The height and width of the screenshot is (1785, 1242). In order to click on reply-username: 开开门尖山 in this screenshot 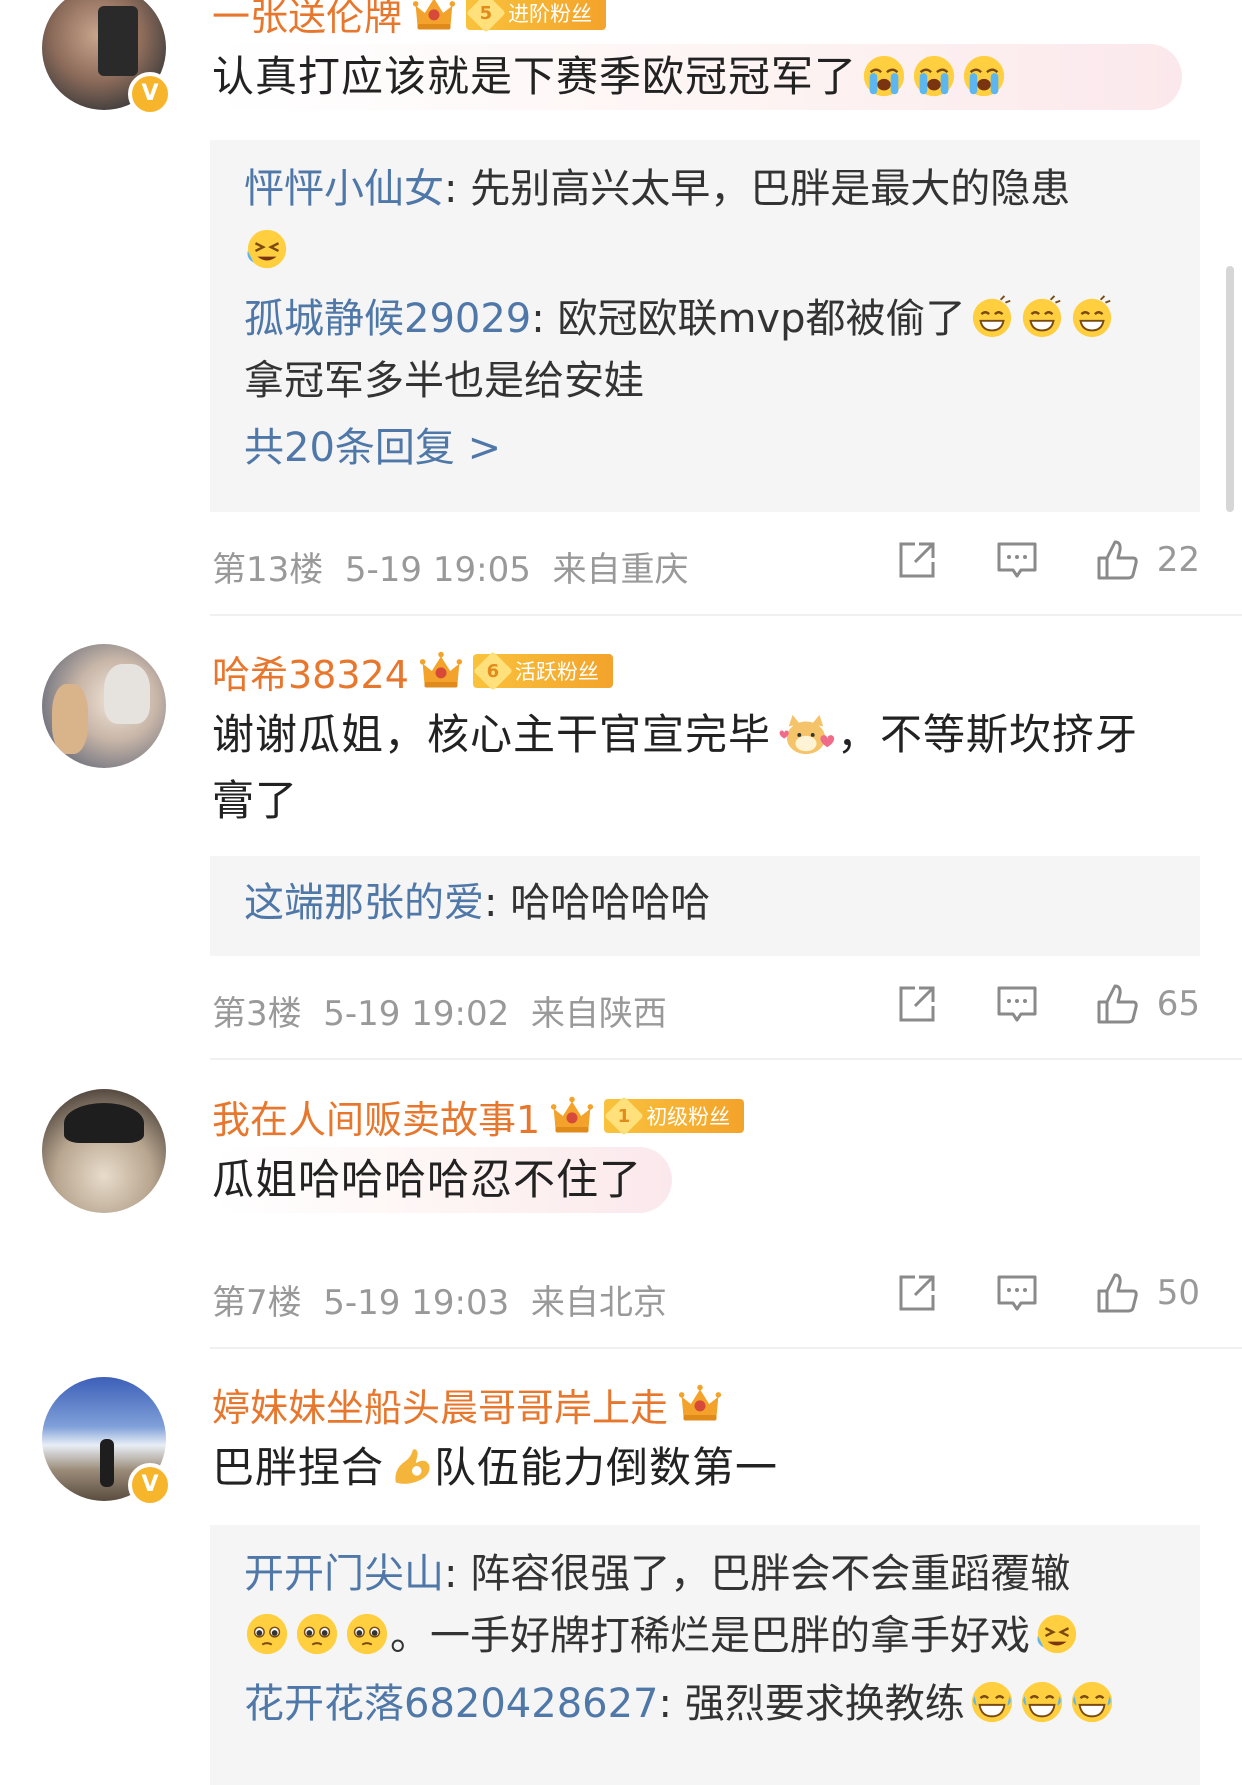, I will do `click(344, 1574)`.